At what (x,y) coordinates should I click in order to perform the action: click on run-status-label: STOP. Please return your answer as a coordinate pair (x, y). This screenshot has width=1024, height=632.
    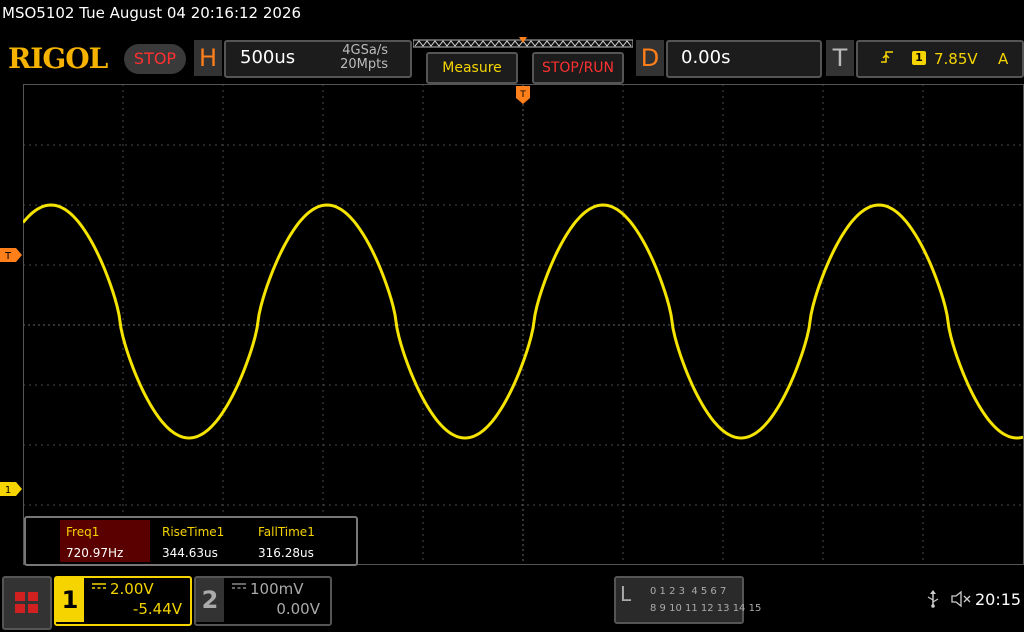
    Looking at the image, I should click on (155, 58).